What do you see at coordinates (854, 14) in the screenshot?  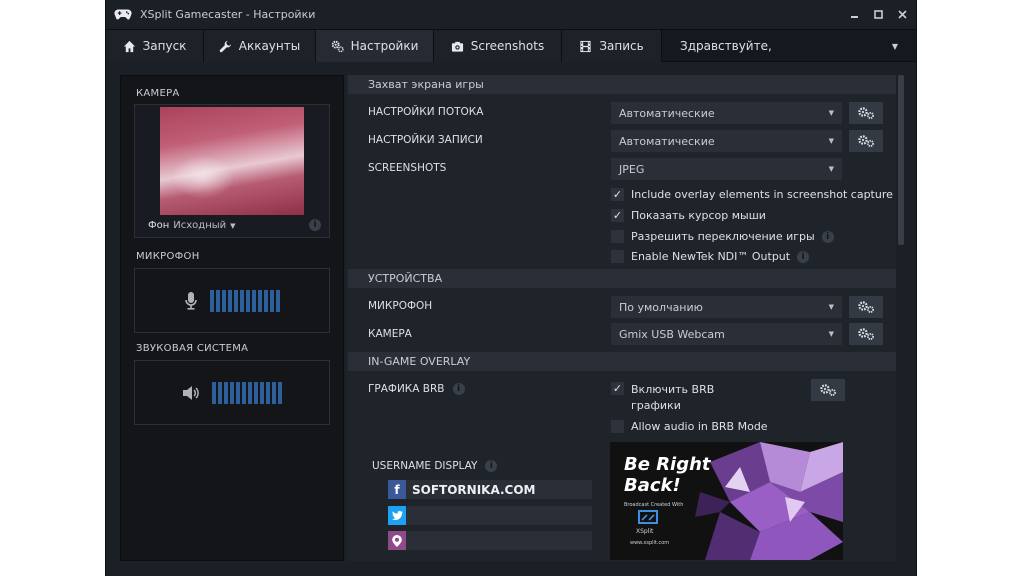 I see `minimize-icon` at bounding box center [854, 14].